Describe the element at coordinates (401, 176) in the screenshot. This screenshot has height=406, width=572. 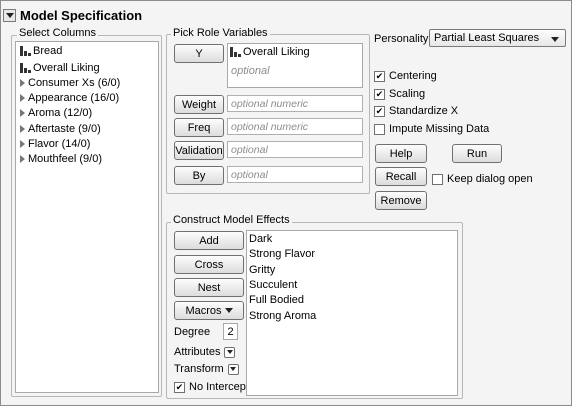
I see `recall-button: Recall` at that location.